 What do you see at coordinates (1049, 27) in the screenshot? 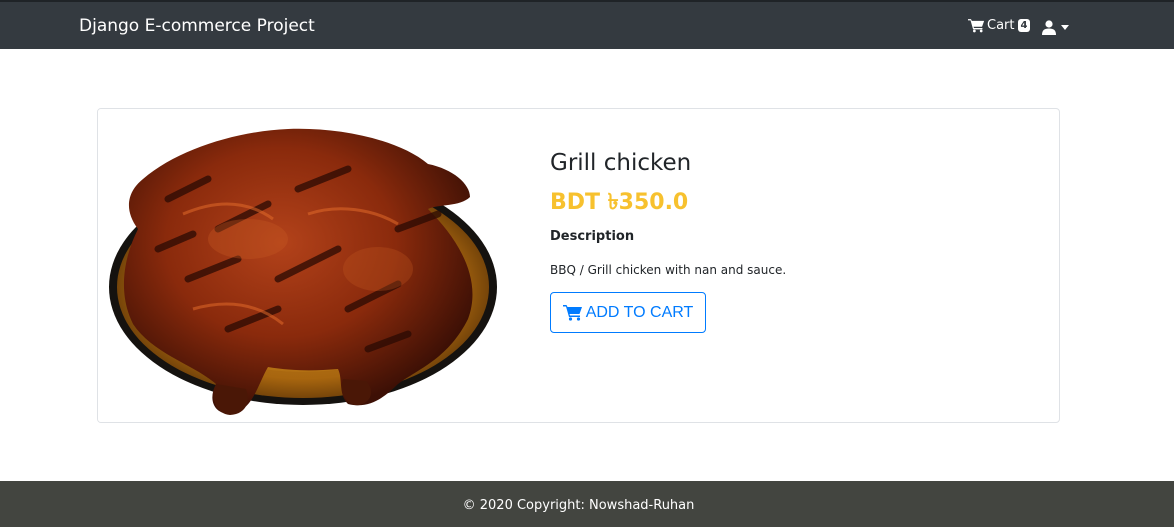
I see `user-icon` at bounding box center [1049, 27].